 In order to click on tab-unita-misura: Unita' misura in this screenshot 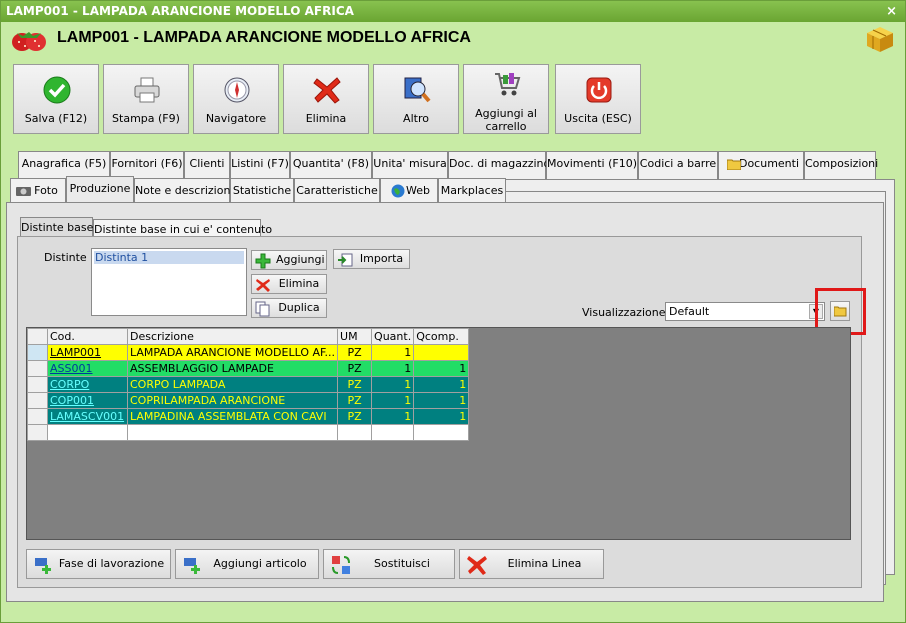, I will do `click(410, 165)`.